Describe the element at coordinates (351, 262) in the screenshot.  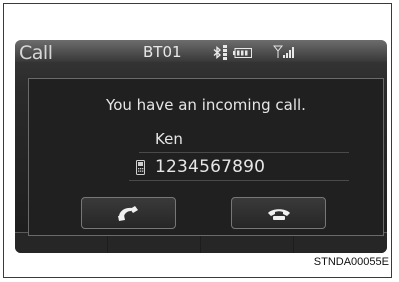
I see `figure-code: STNDA00055E` at that location.